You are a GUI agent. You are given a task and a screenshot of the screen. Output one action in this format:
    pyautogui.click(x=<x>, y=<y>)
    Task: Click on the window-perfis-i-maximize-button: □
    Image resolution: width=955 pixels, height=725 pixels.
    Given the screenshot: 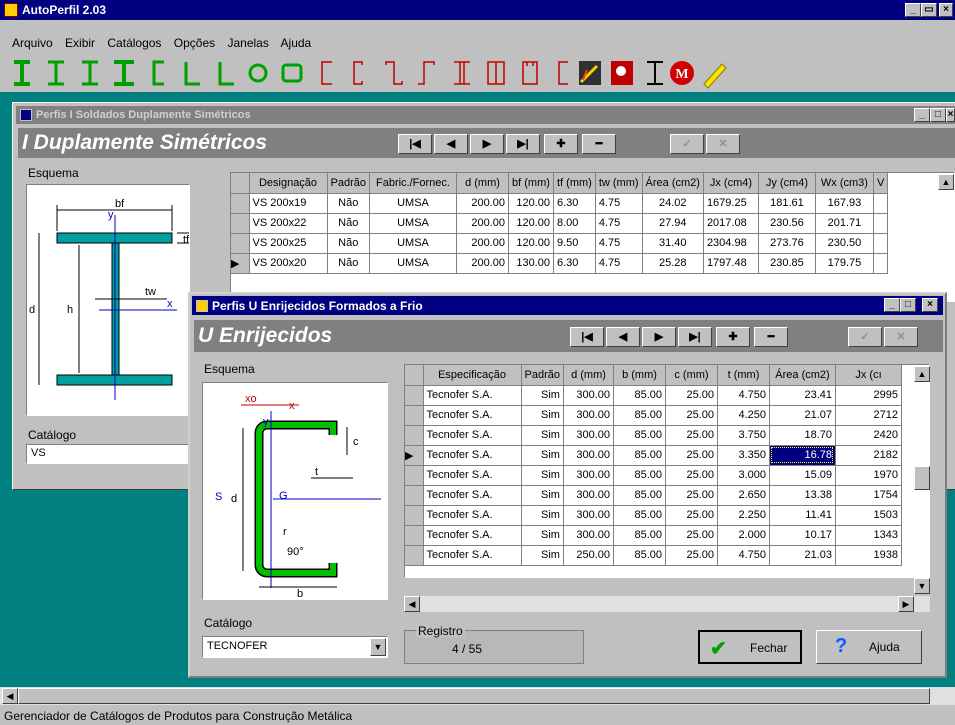 What is the action you would take?
    pyautogui.click(x=938, y=115)
    